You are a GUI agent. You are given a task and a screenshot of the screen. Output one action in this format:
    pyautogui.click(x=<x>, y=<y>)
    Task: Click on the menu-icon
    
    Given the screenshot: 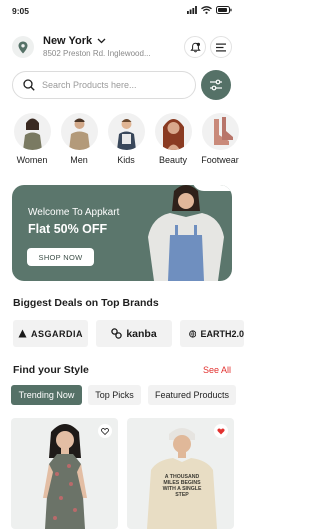 What is the action you would take?
    pyautogui.click(x=221, y=47)
    